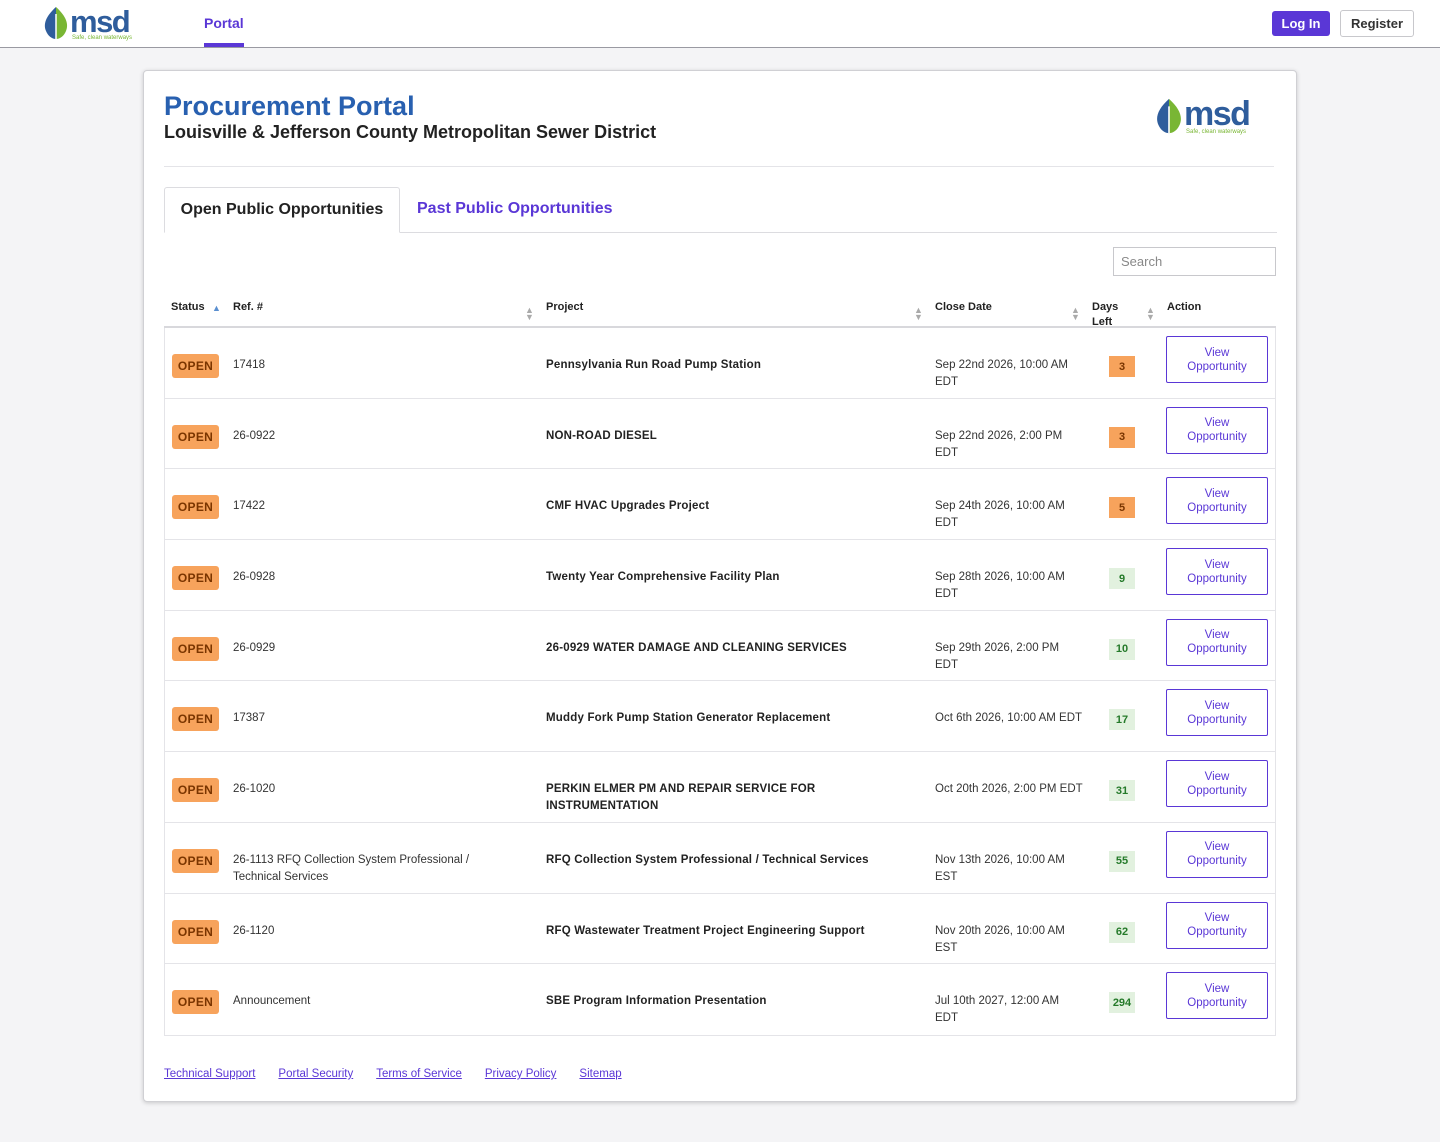 This screenshot has height=1142, width=1440. What do you see at coordinates (1122, 508) in the screenshot?
I see `days-left-badge: 5` at bounding box center [1122, 508].